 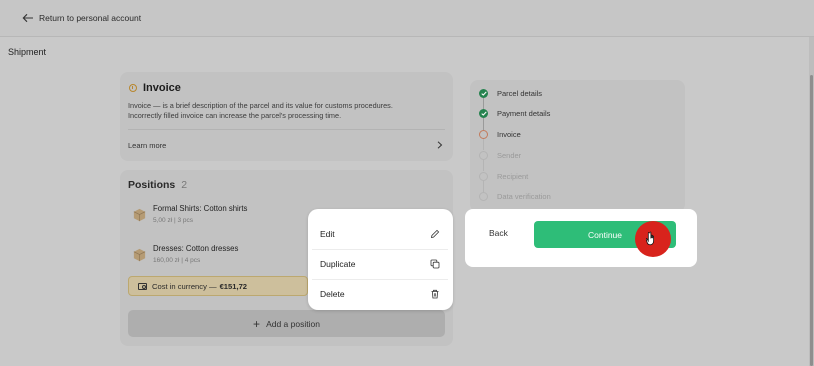 I want to click on step-label: Recipient, so click(x=513, y=176).